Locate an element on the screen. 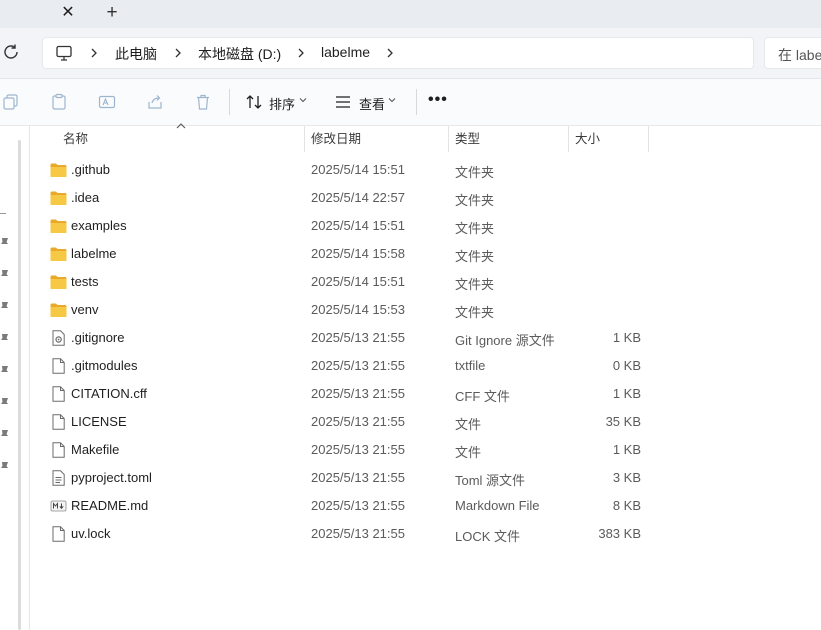 This screenshot has height=630, width=821. tab-strip: ✕ + is located at coordinates (410, 14).